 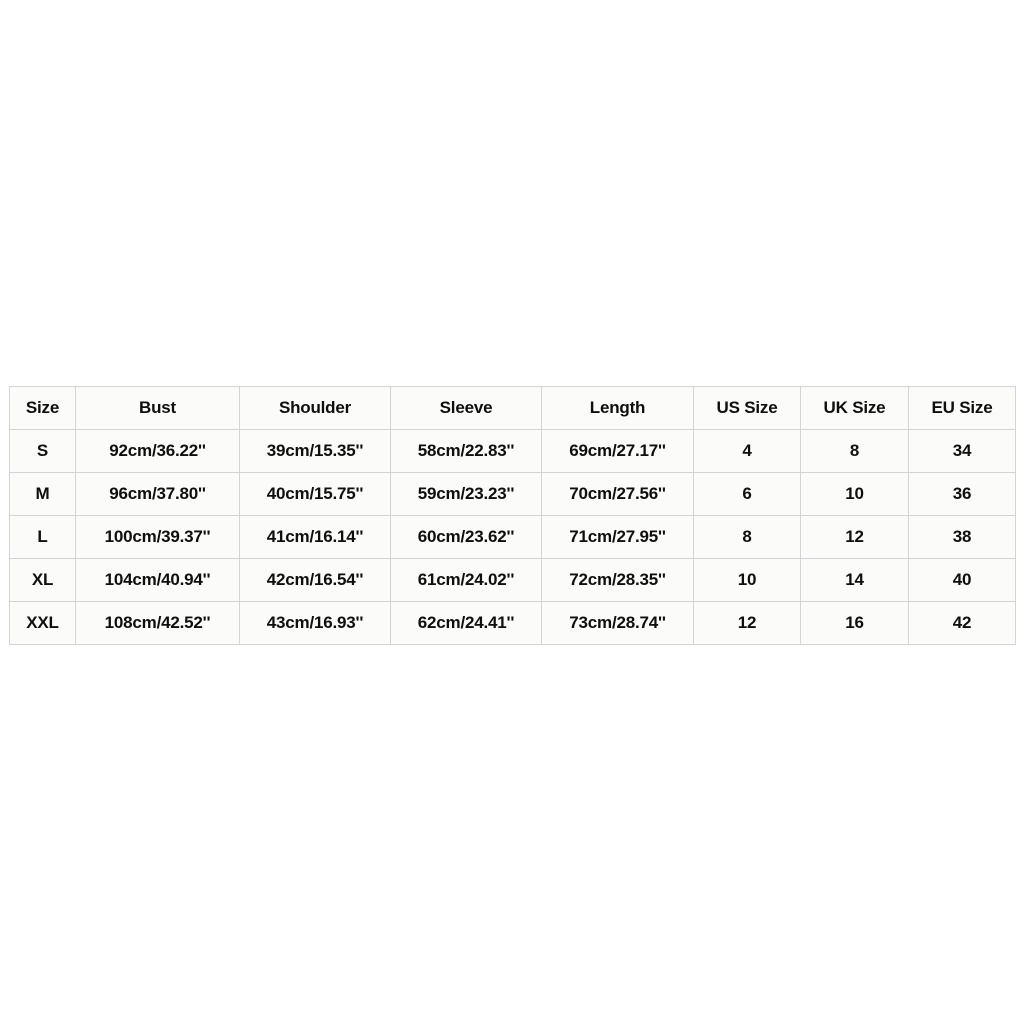 What do you see at coordinates (962, 408) in the screenshot?
I see `column-header-eu-size: EU Size` at bounding box center [962, 408].